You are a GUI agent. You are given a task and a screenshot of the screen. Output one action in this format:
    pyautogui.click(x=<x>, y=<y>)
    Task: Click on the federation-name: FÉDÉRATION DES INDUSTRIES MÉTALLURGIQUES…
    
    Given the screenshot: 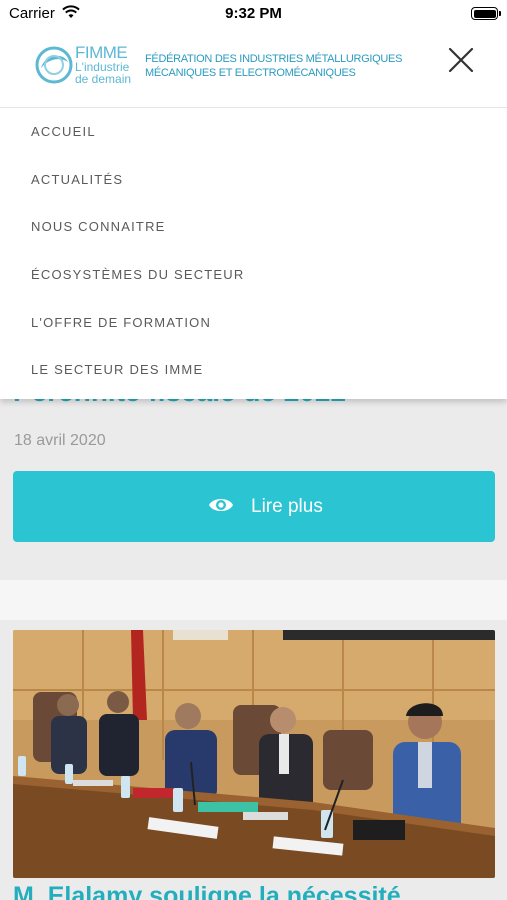 What is the action you would take?
    pyautogui.click(x=273, y=66)
    